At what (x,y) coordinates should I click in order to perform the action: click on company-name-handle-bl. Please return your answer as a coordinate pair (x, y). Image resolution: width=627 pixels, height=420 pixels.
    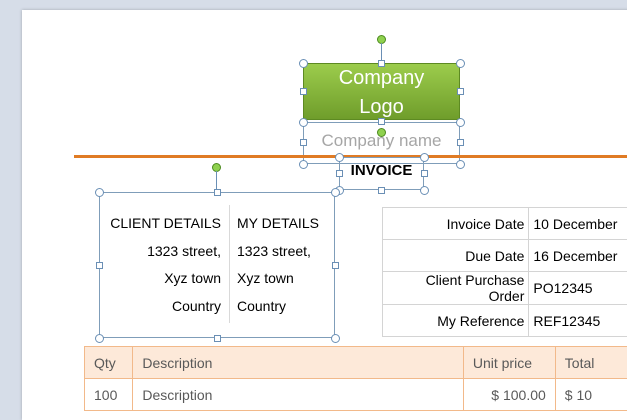
    Looking at the image, I should click on (303, 164).